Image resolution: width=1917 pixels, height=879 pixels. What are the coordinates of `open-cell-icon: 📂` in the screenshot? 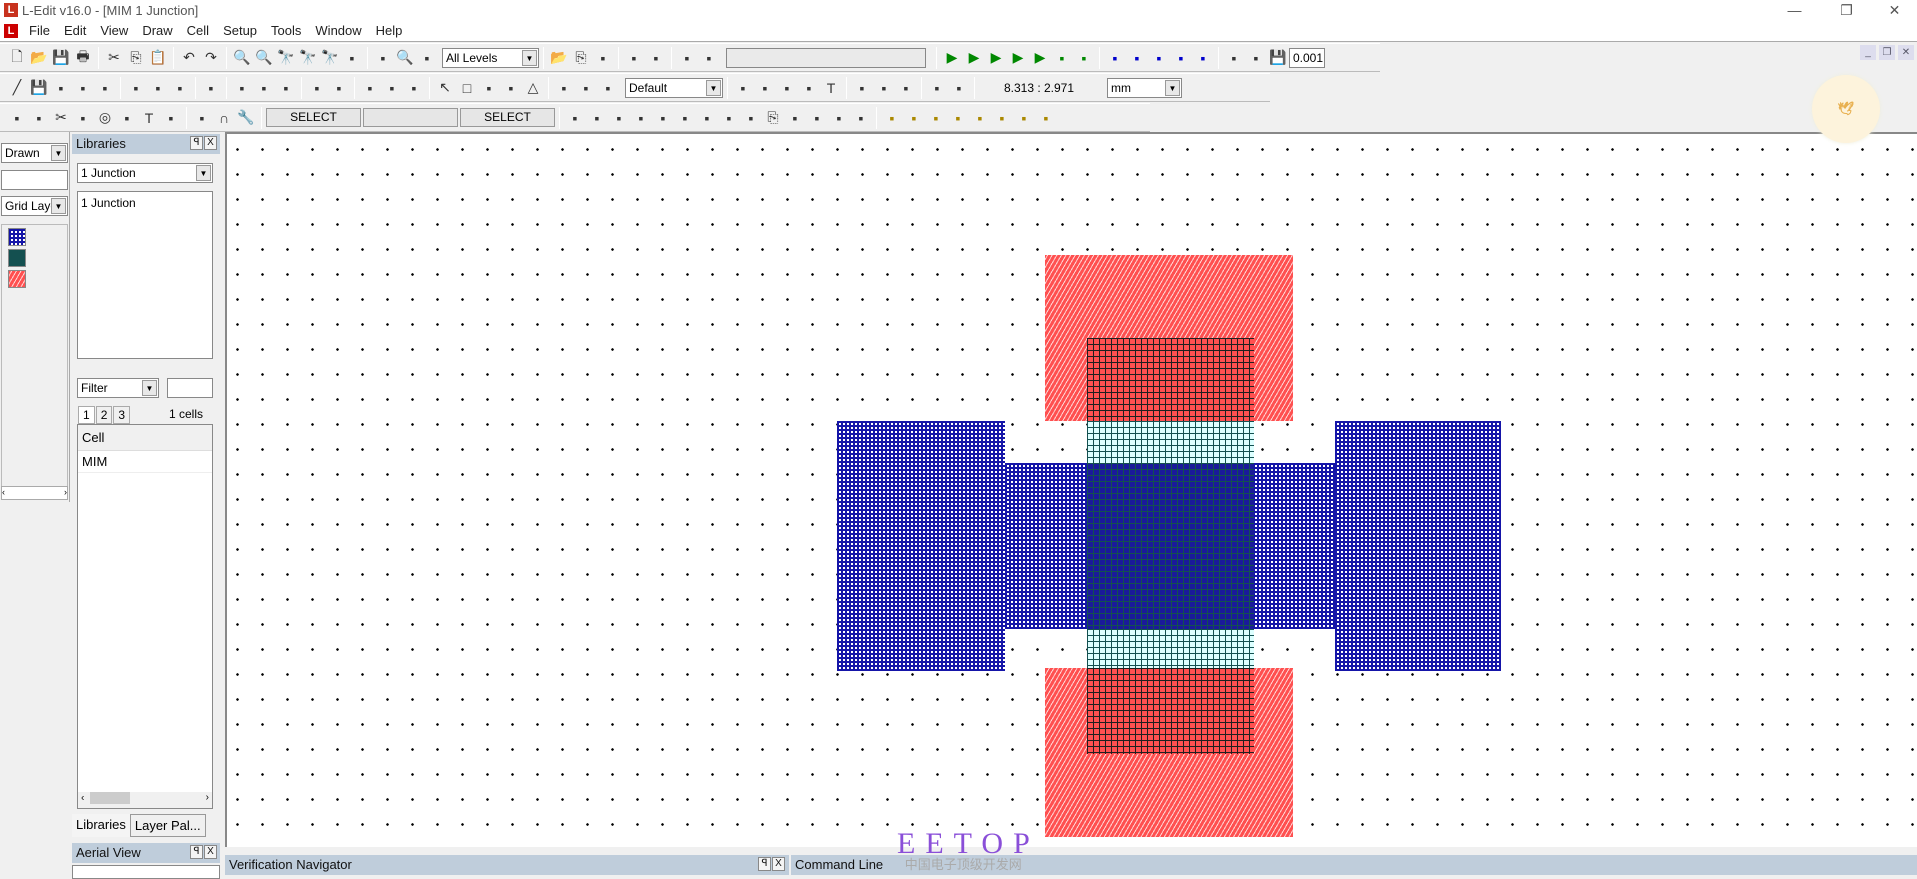 It's located at (559, 58).